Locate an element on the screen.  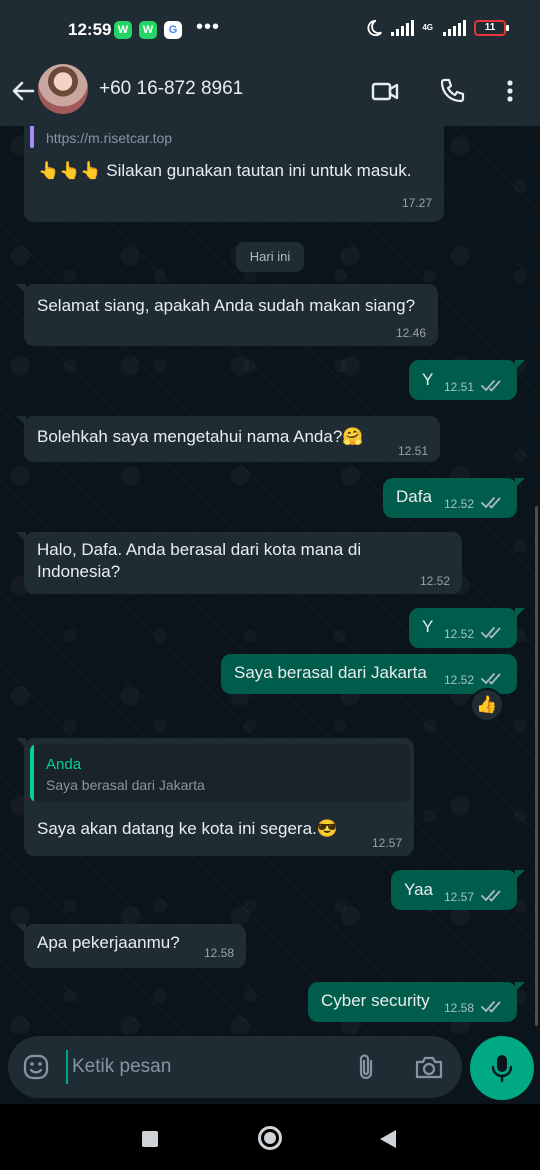
system-nav-bar is located at coordinates (270, 1137).